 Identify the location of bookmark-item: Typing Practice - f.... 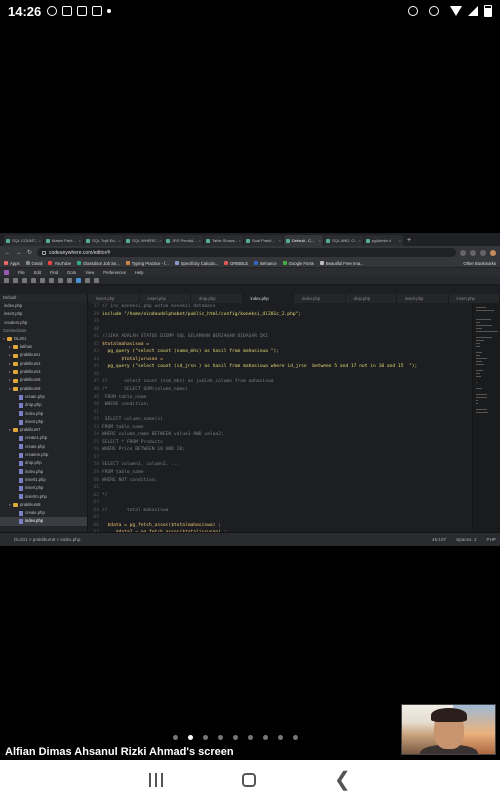
(147, 263).